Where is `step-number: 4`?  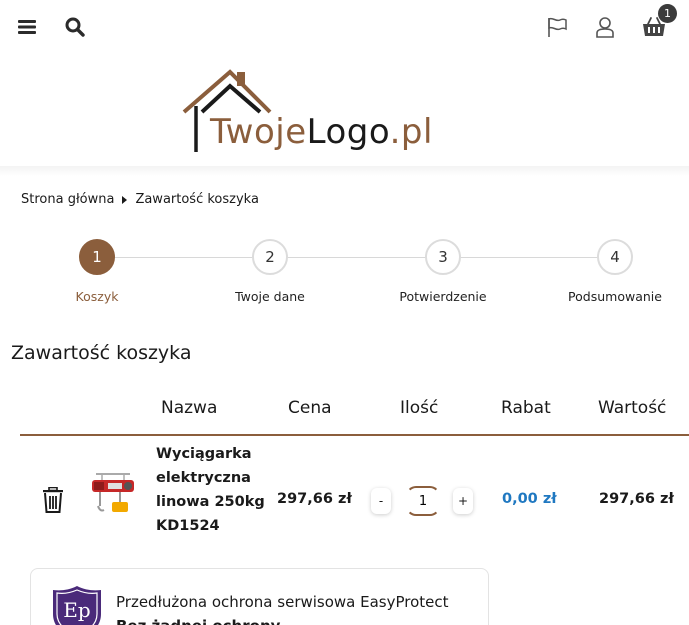
step-number: 4 is located at coordinates (615, 257).